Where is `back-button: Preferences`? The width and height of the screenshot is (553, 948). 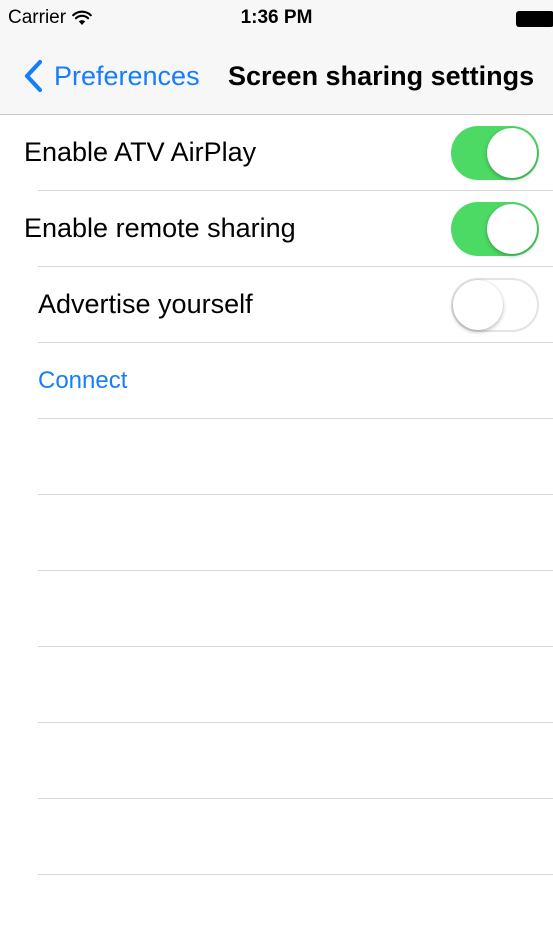
back-button: Preferences is located at coordinates (111, 76).